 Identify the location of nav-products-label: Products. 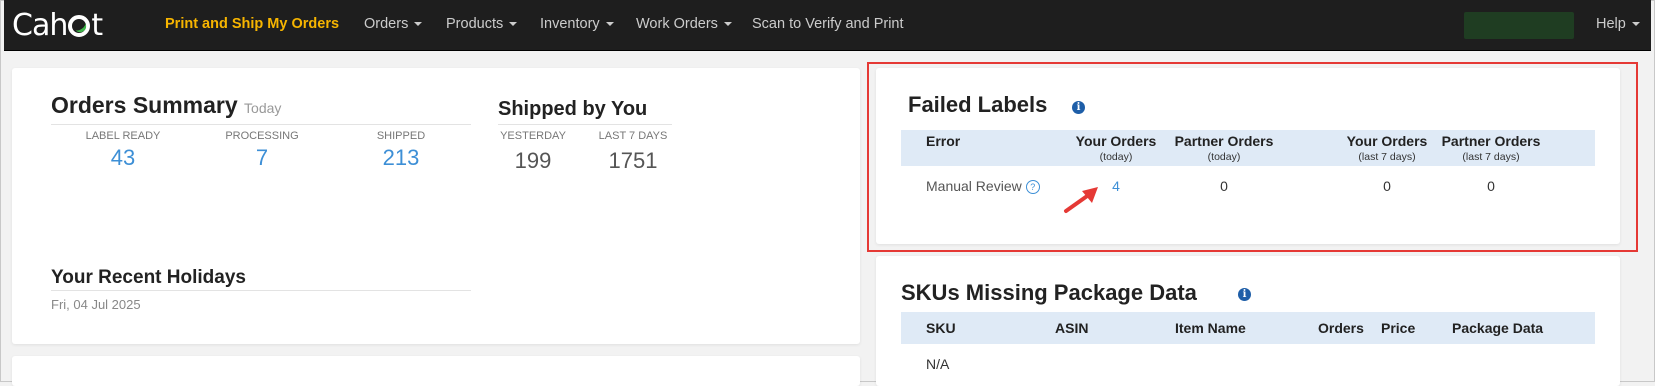
(475, 24).